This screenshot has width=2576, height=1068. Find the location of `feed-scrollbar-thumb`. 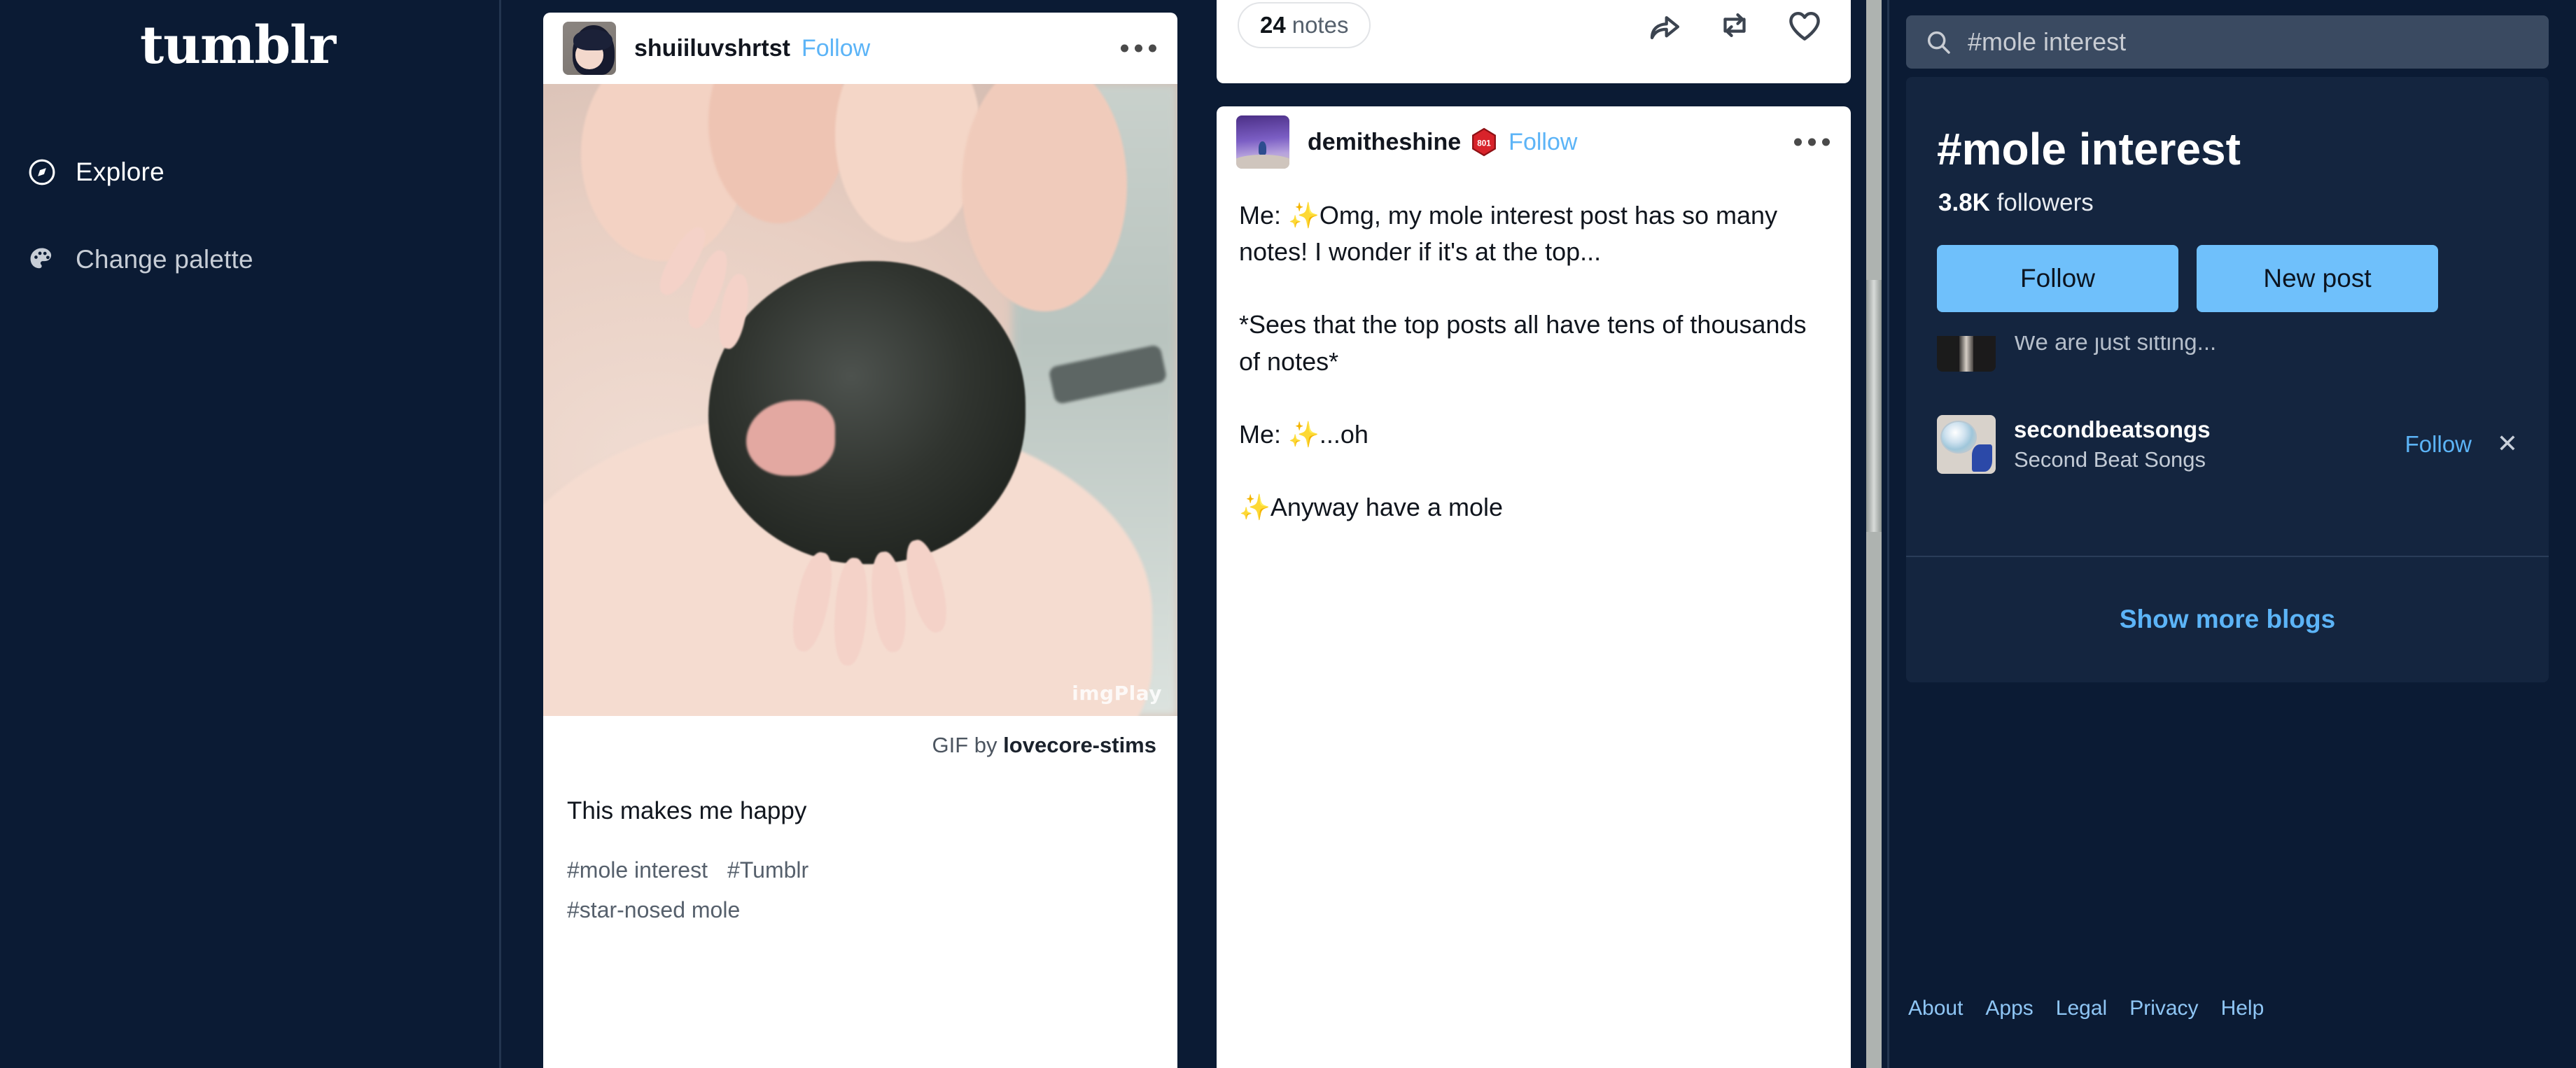

feed-scrollbar-thumb is located at coordinates (1874, 406).